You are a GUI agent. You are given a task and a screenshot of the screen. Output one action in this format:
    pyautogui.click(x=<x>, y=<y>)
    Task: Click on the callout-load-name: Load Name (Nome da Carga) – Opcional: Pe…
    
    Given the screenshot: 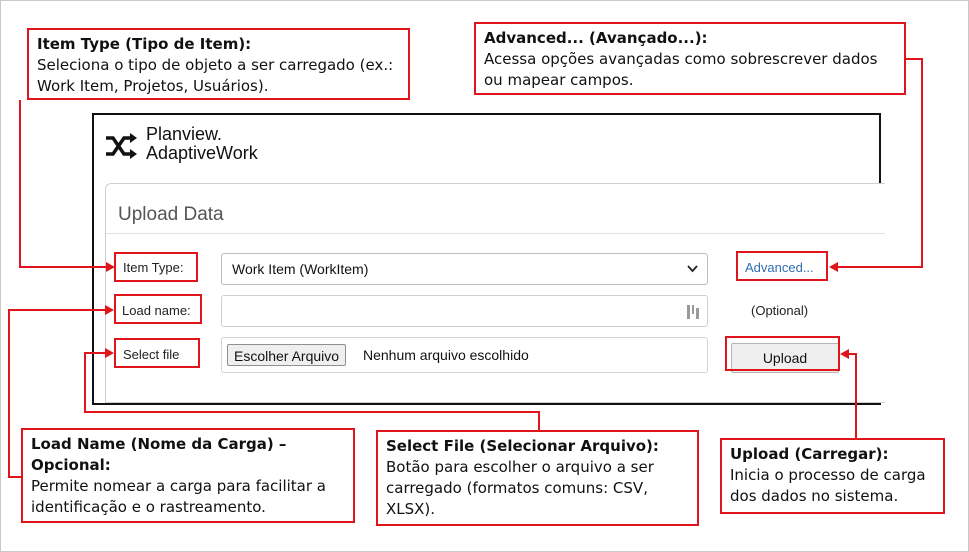 What is the action you would take?
    pyautogui.click(x=188, y=475)
    